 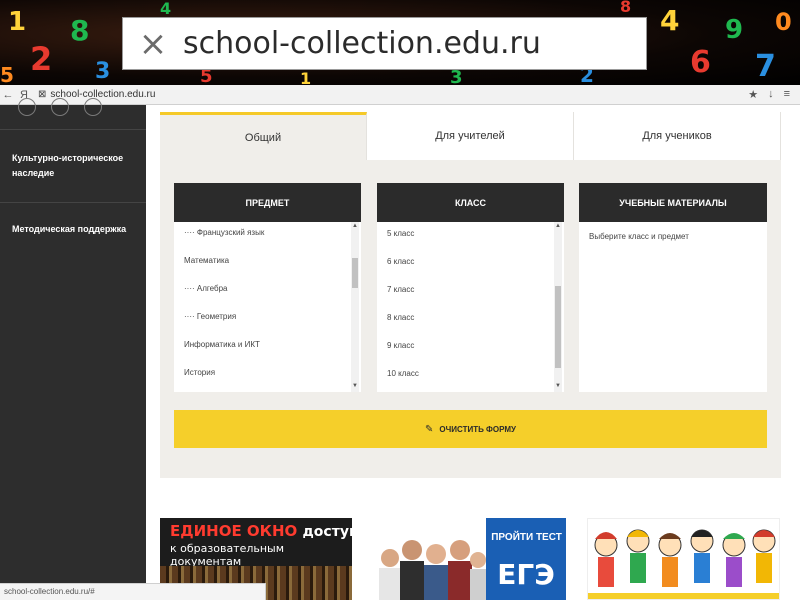 I want to click on list-item: 9 класс, so click(x=400, y=345).